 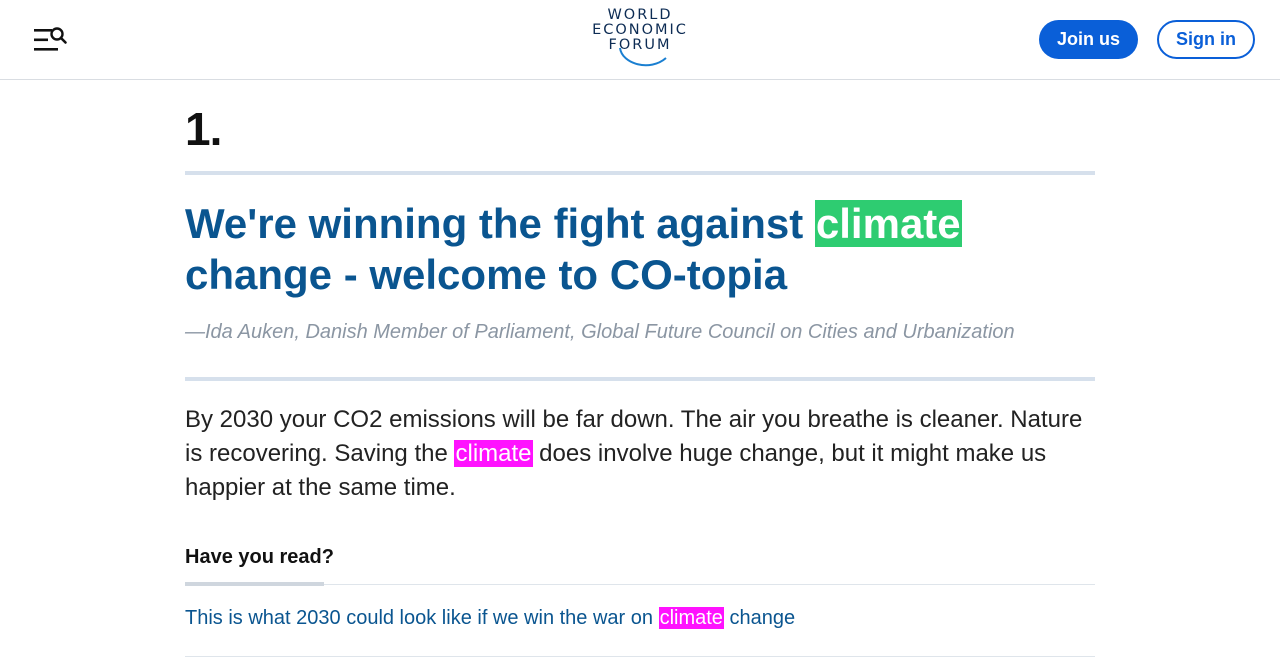 I want to click on logo-line-2: ECONOMIC, so click(x=640, y=30).